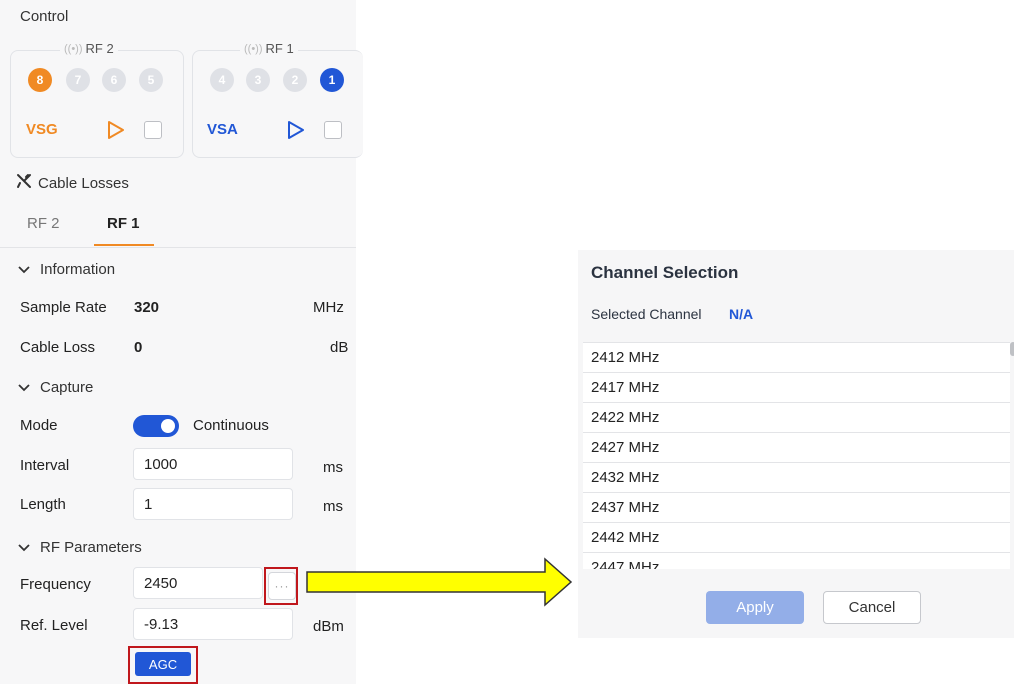  What do you see at coordinates (796, 358) in the screenshot?
I see `list-item: 2412 MHz` at bounding box center [796, 358].